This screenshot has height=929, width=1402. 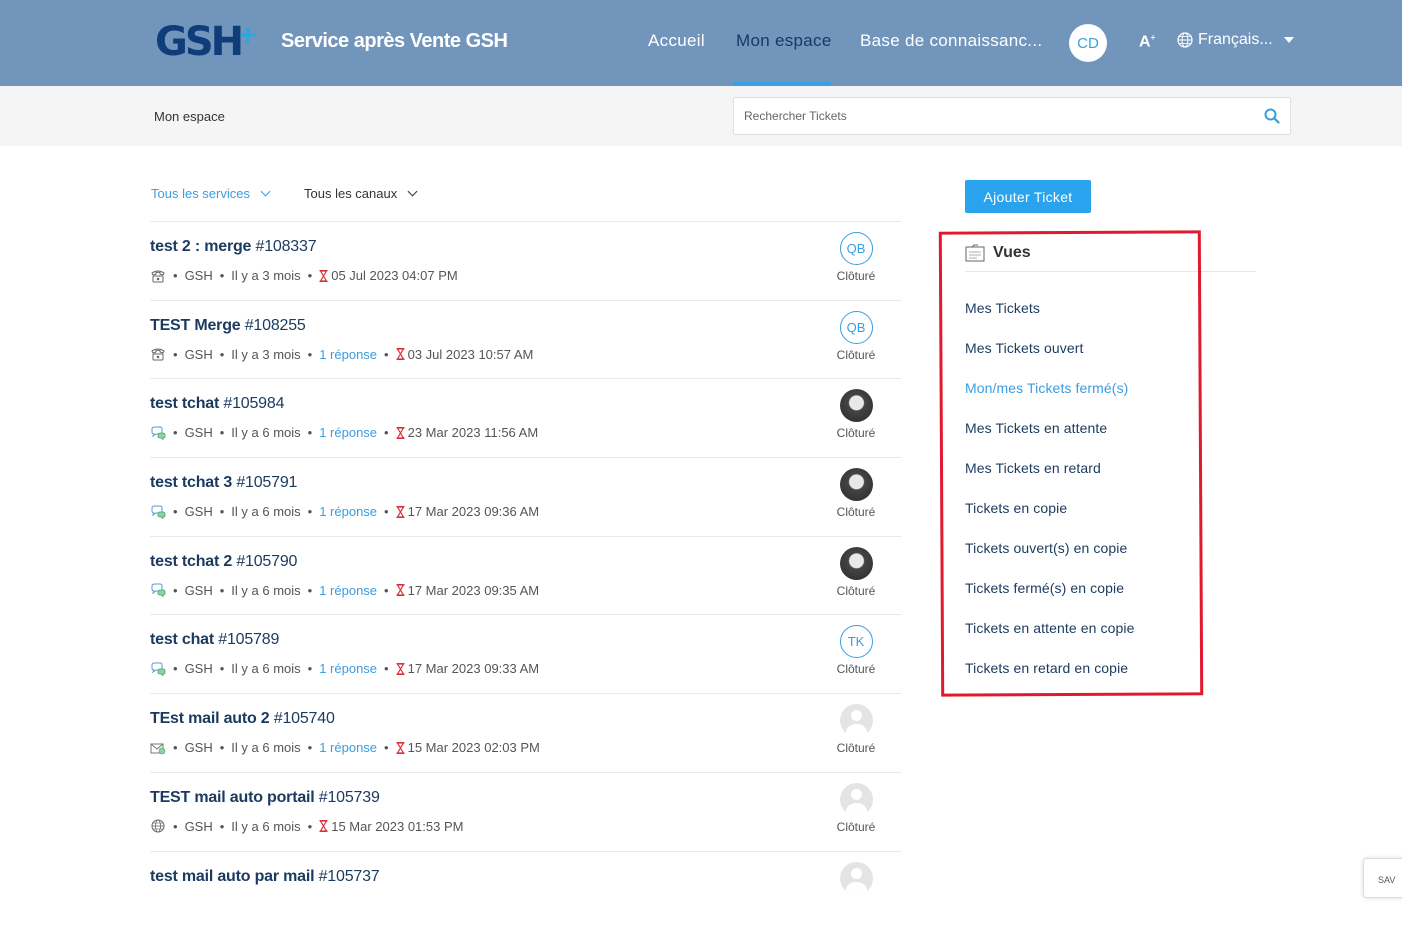 What do you see at coordinates (1147, 42) in the screenshot?
I see `font-size-icon: A+` at bounding box center [1147, 42].